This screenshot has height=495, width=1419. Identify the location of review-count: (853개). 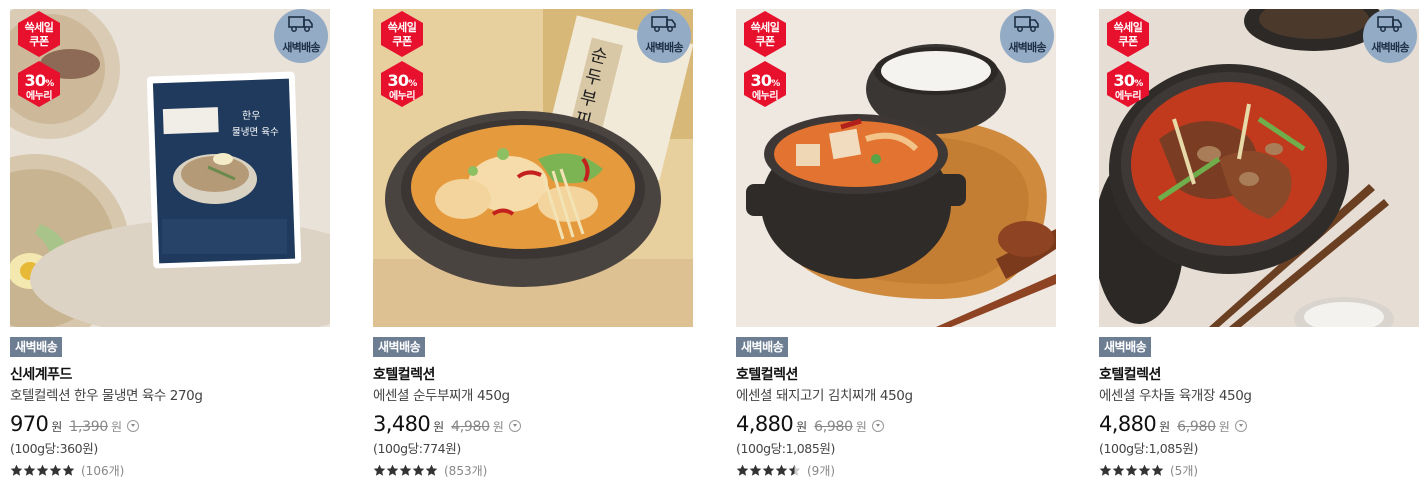
(465, 470).